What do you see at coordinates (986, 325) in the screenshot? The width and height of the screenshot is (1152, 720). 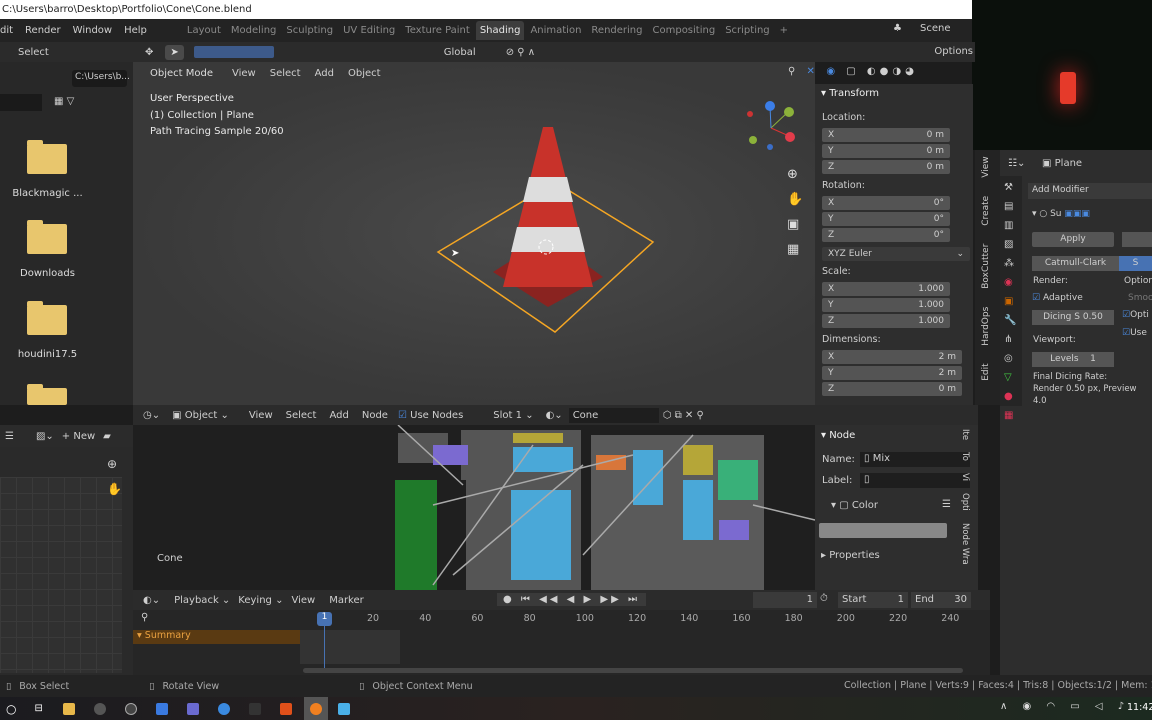 I see `tab-hardops: HardOps` at bounding box center [986, 325].